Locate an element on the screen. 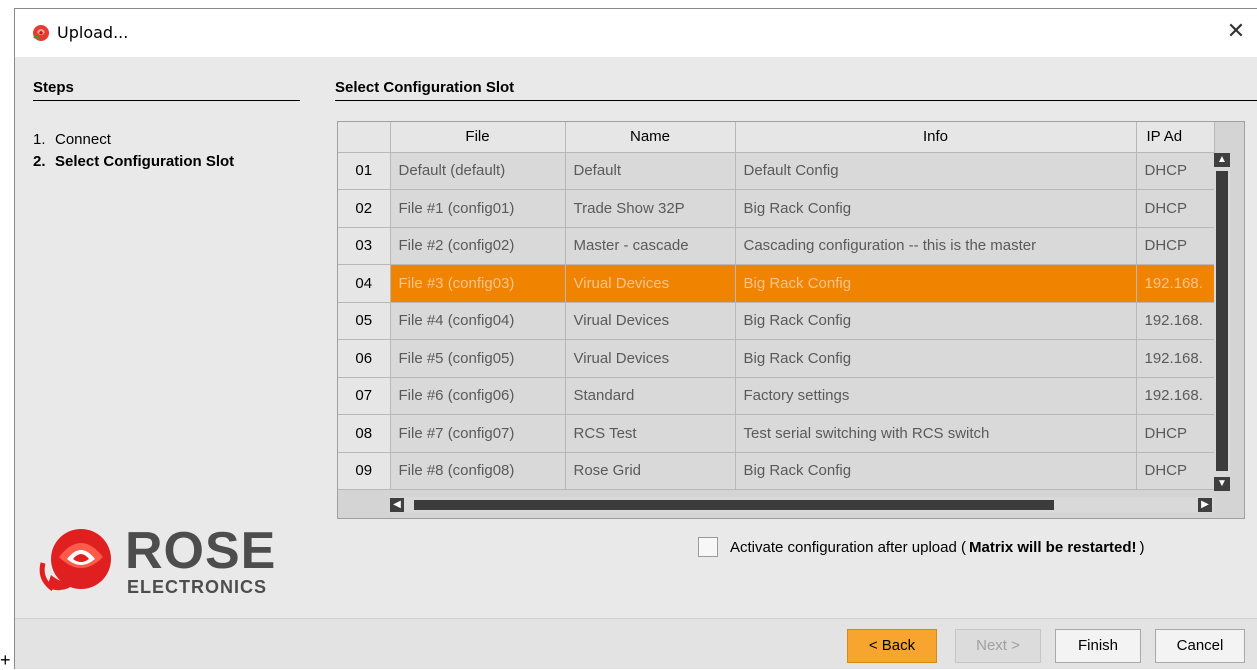  cell-file: File #4 (config04) is located at coordinates (478, 321).